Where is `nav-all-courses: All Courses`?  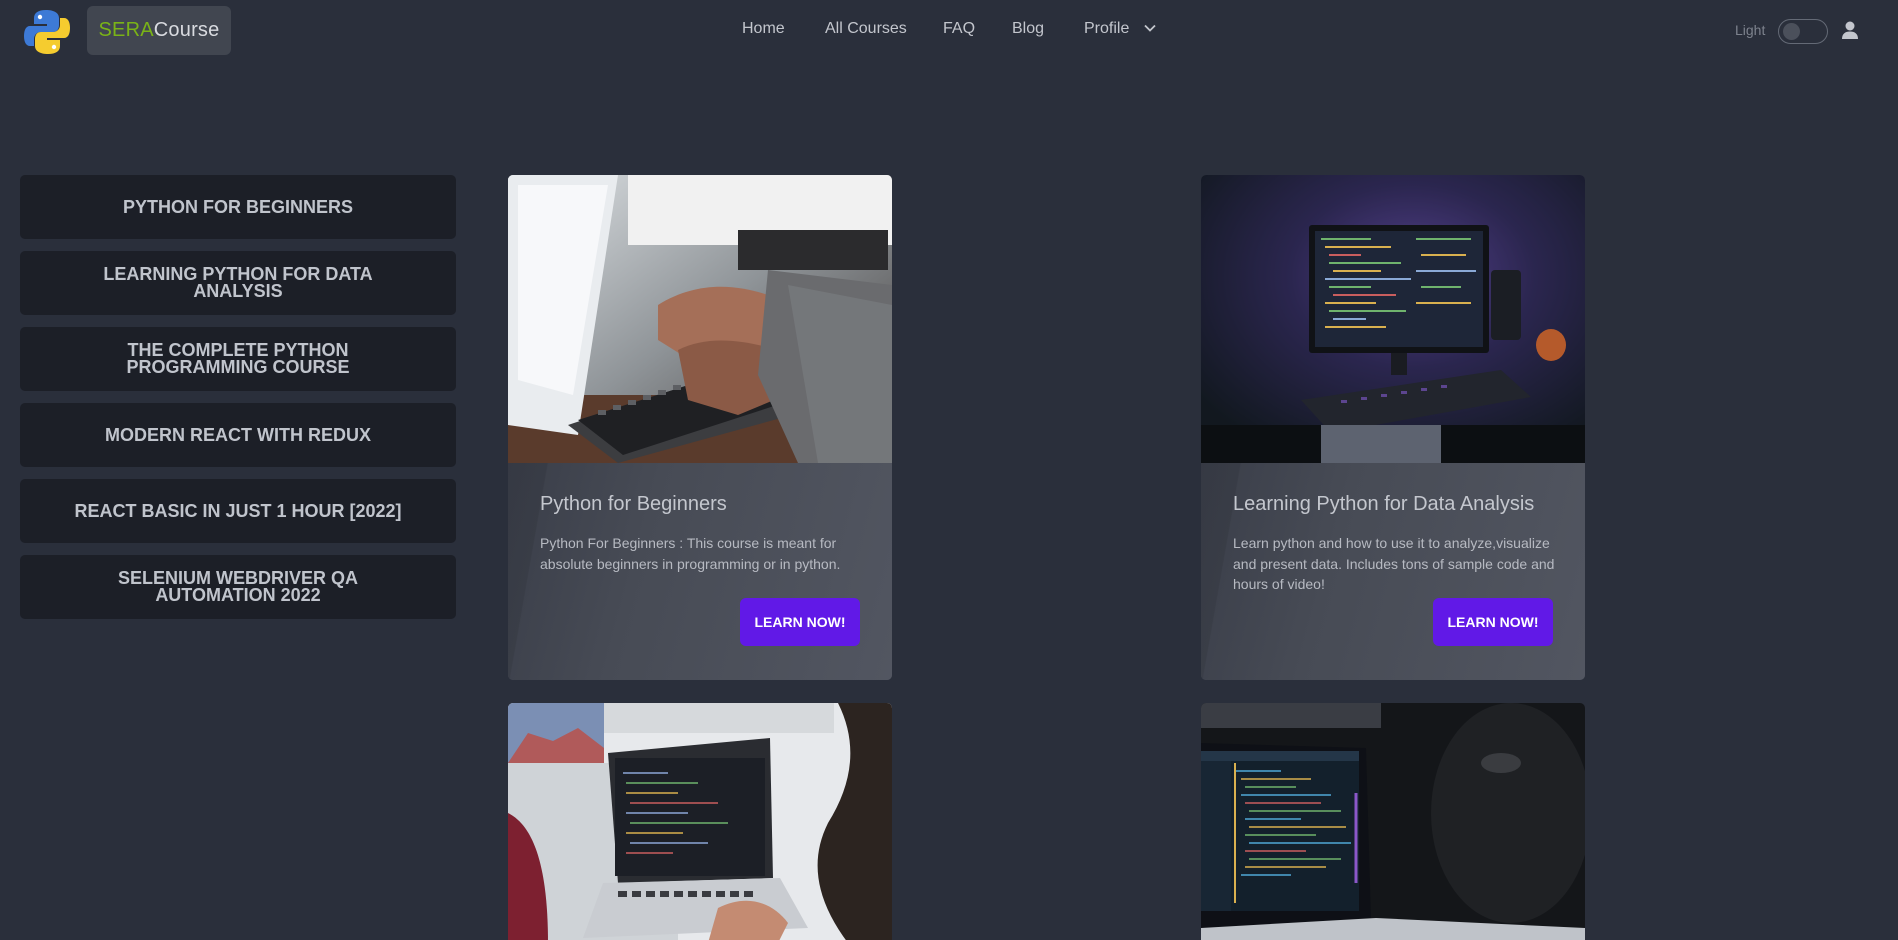
nav-all-courses: All Courses is located at coordinates (866, 29).